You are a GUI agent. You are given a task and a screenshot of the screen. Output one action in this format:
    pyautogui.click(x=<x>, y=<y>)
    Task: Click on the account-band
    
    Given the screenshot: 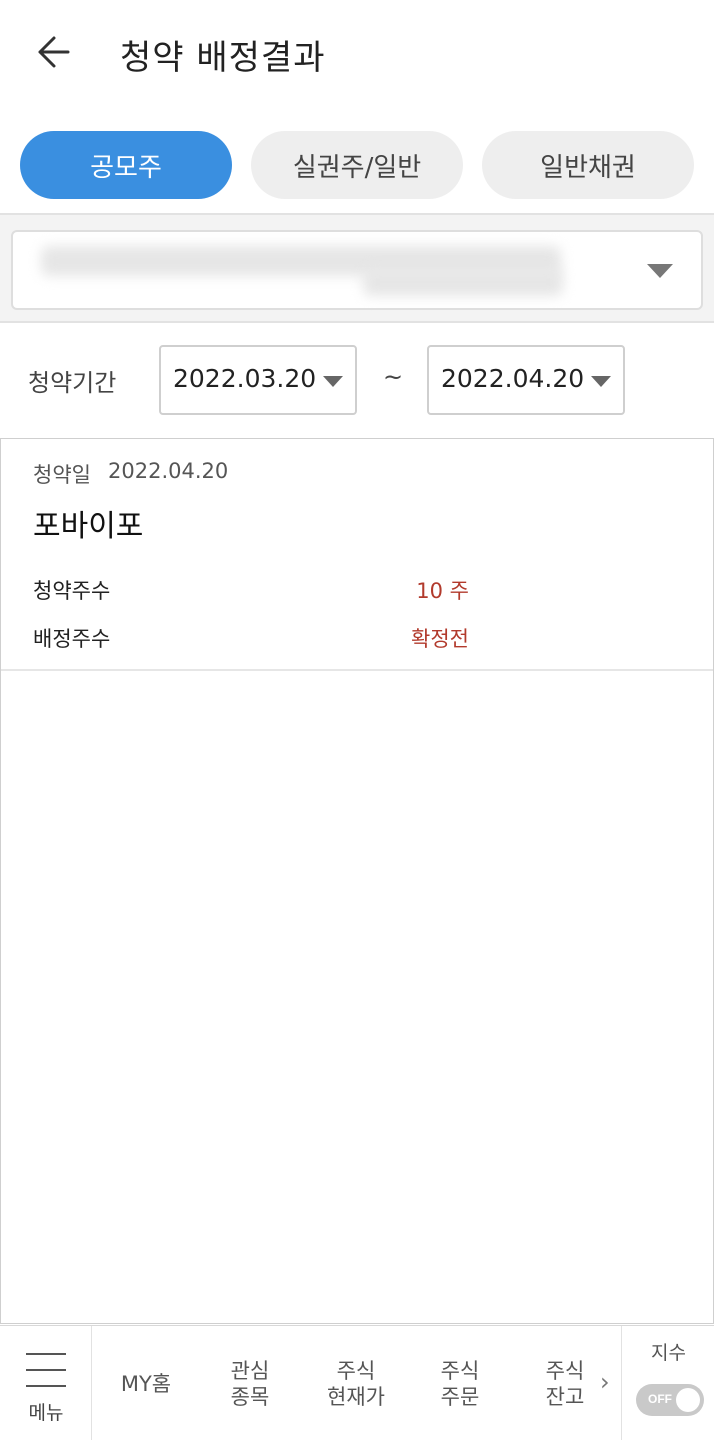 What is the action you would take?
    pyautogui.click(x=357, y=268)
    